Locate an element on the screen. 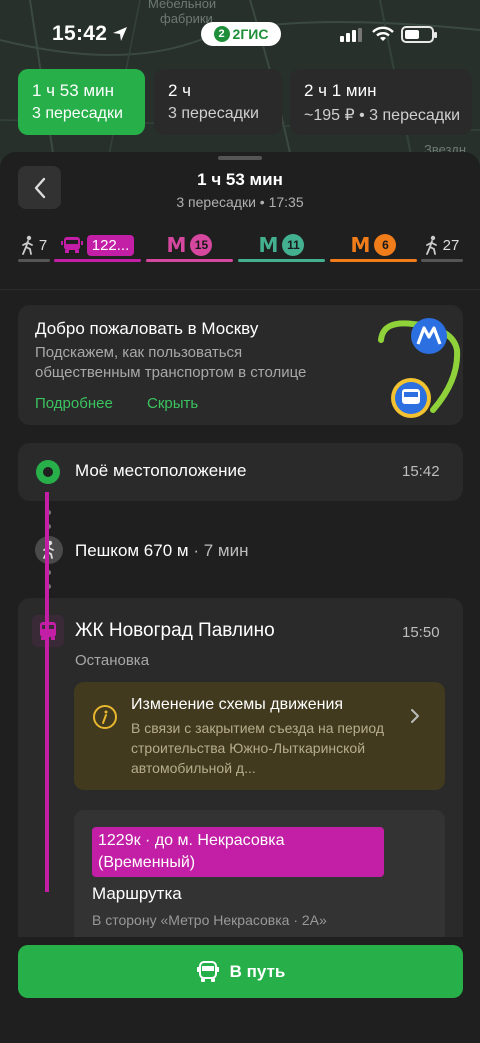 Image resolution: width=480 pixels, height=1043 pixels. leg-walk: 27 is located at coordinates (442, 245).